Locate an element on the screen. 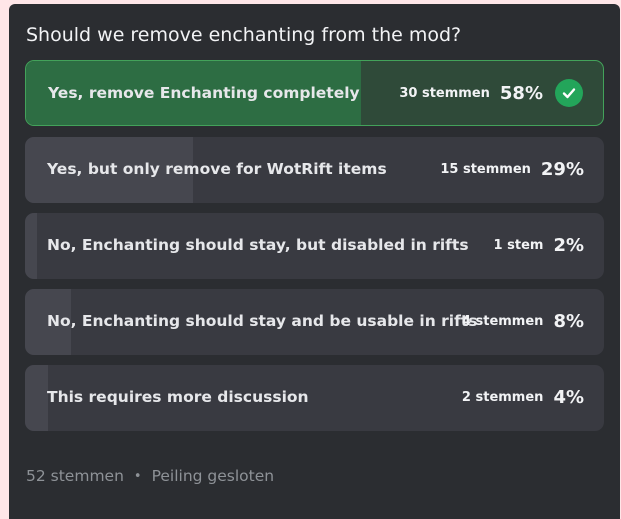  vote-count: 30 stemmen is located at coordinates (444, 93).